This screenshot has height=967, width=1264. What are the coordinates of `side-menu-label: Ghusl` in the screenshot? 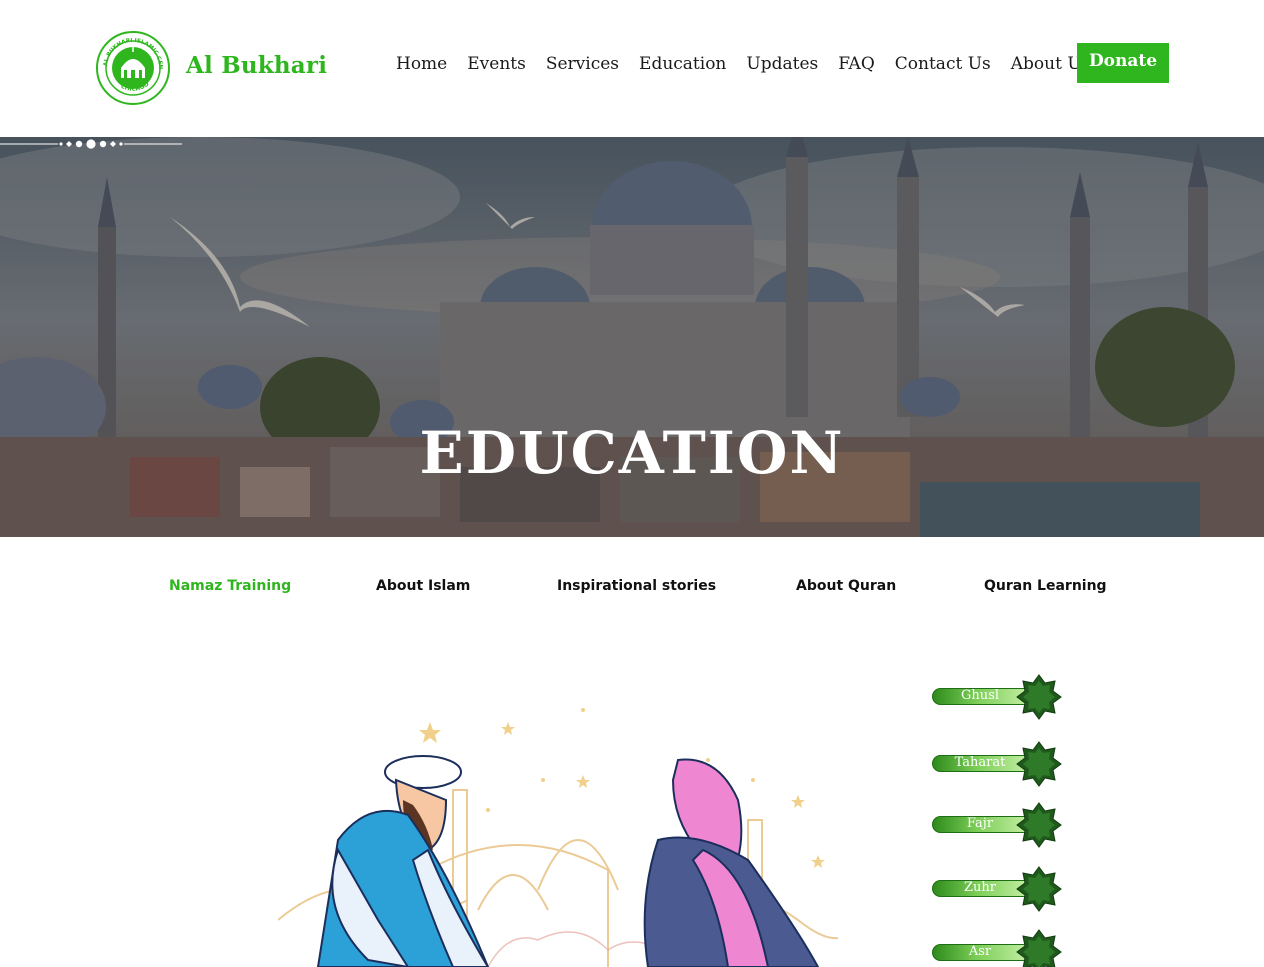 It's located at (980, 695).